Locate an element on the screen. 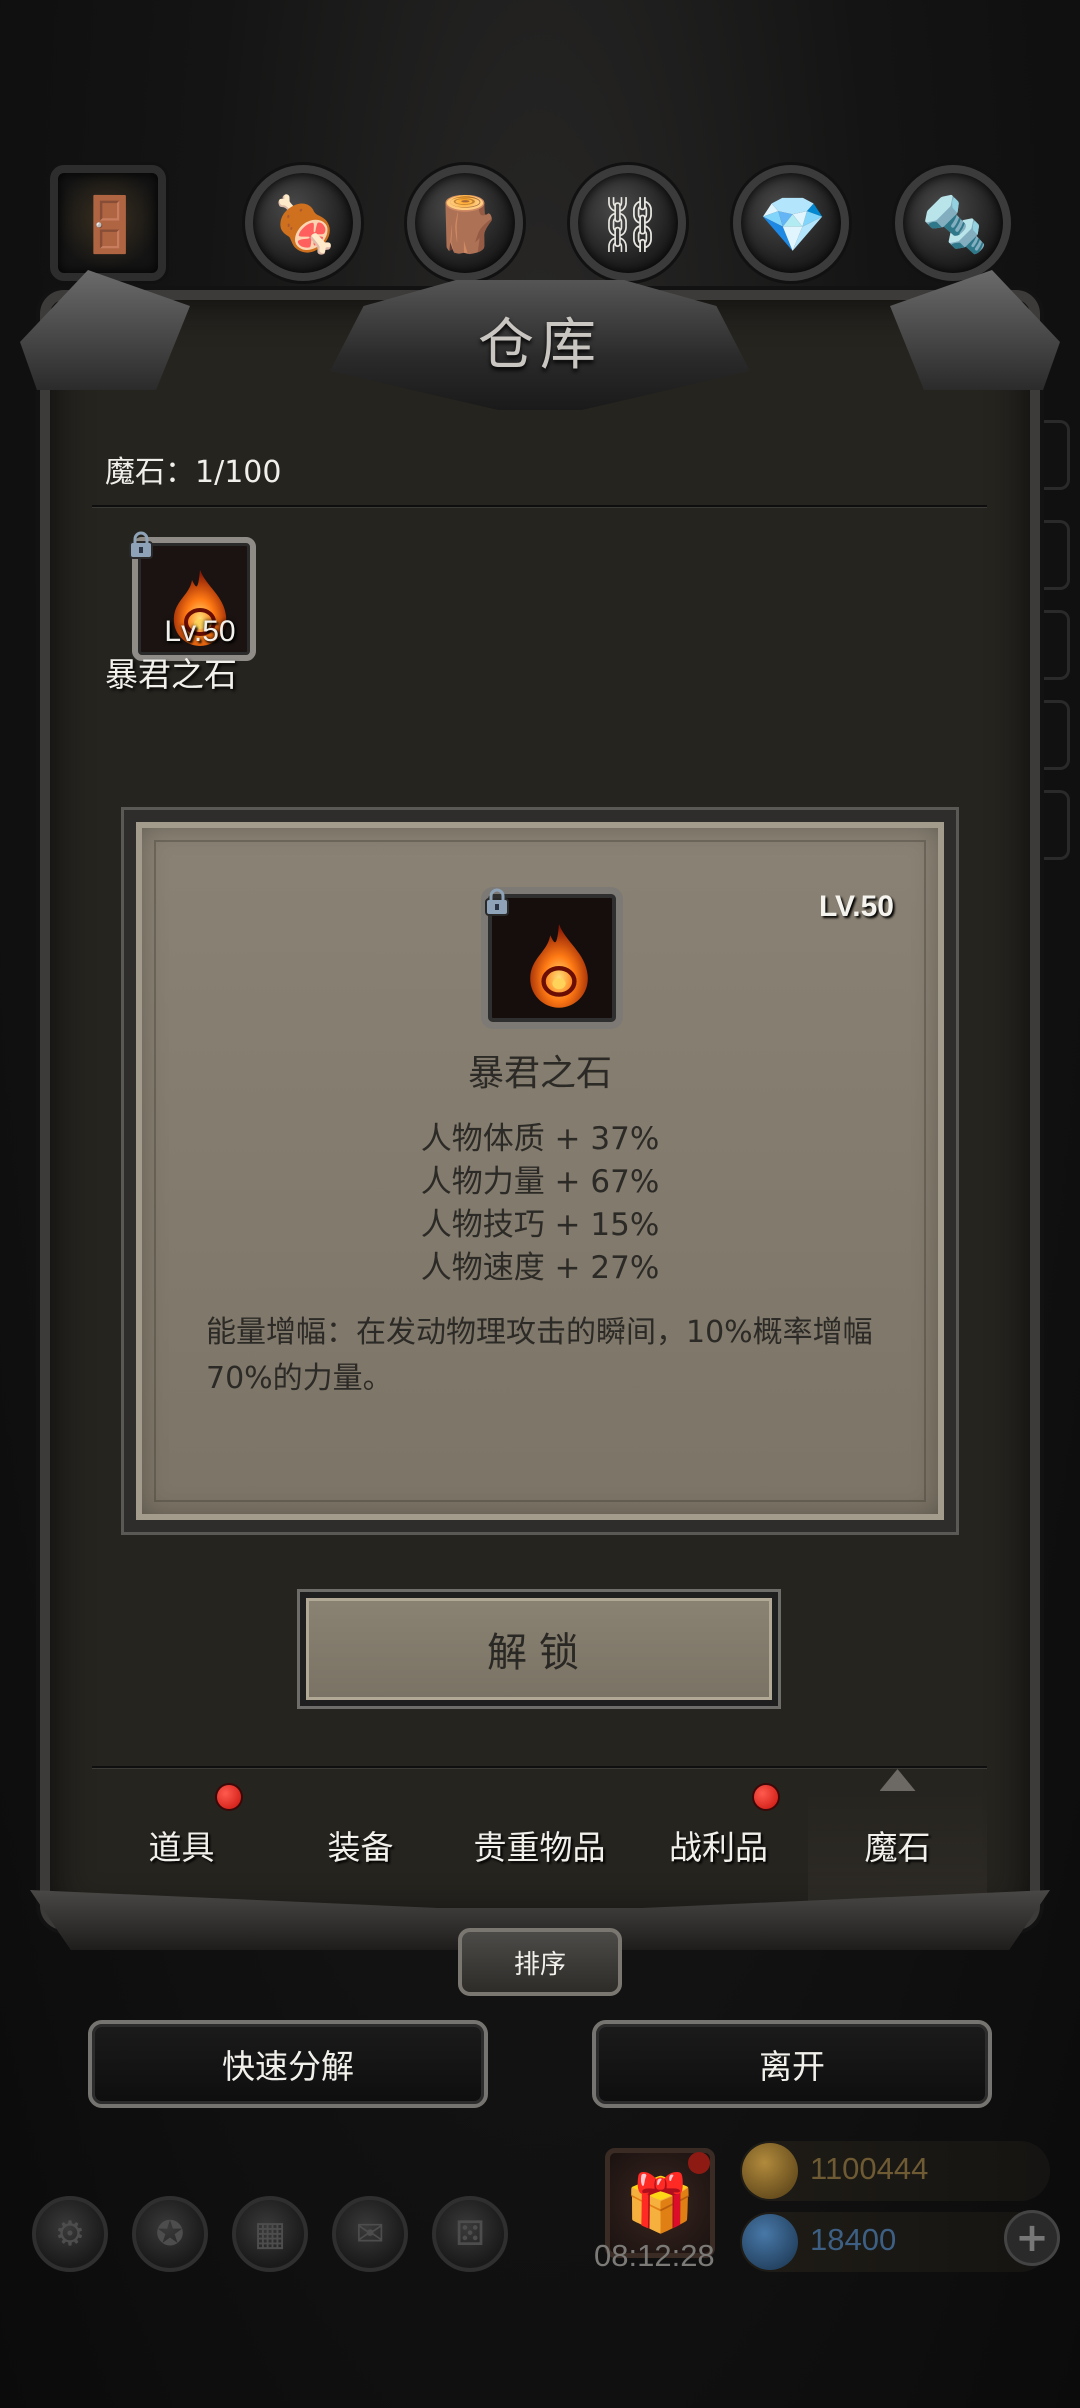 This screenshot has height=2408, width=1080. gem-icon is located at coordinates (770, 2242).